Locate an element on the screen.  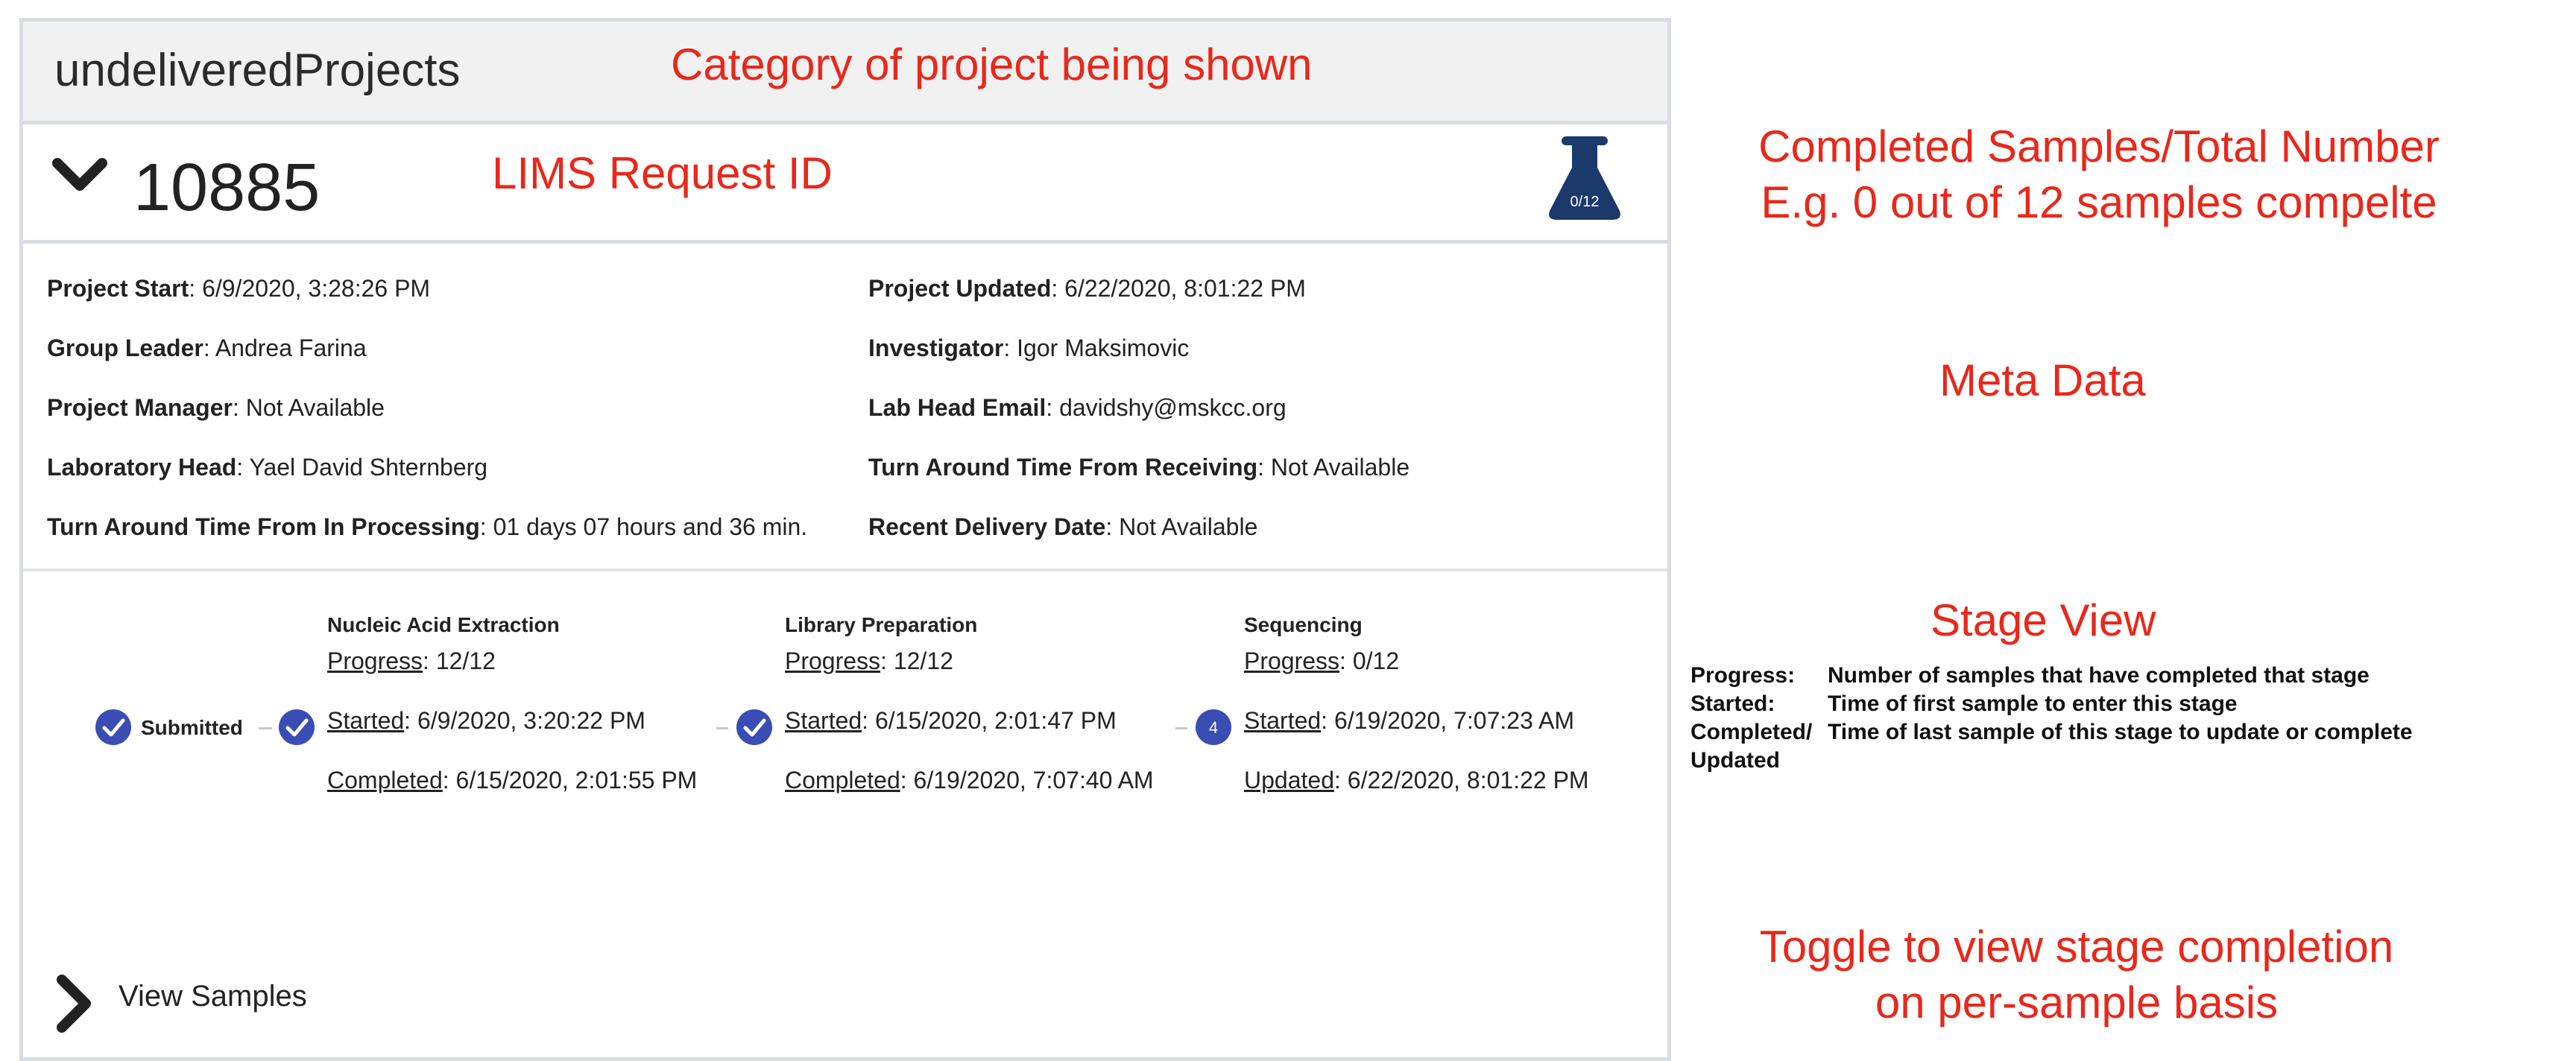
meta-lab-head-email: Lab Head Email: davidshy@mskcc.org is located at coordinates (1078, 407).